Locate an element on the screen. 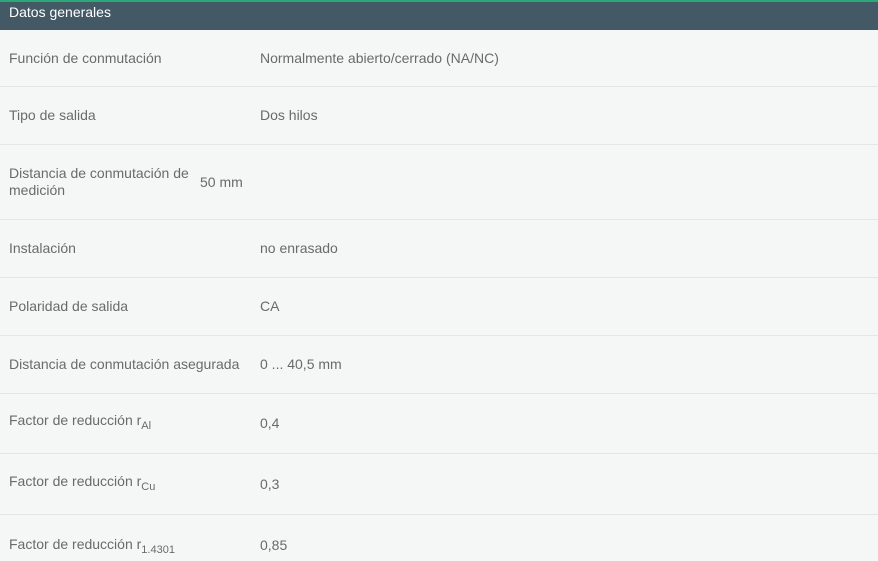 The image size is (878, 561). spec-row-output-type: Tipo de salida Dos hilos is located at coordinates (439, 116).